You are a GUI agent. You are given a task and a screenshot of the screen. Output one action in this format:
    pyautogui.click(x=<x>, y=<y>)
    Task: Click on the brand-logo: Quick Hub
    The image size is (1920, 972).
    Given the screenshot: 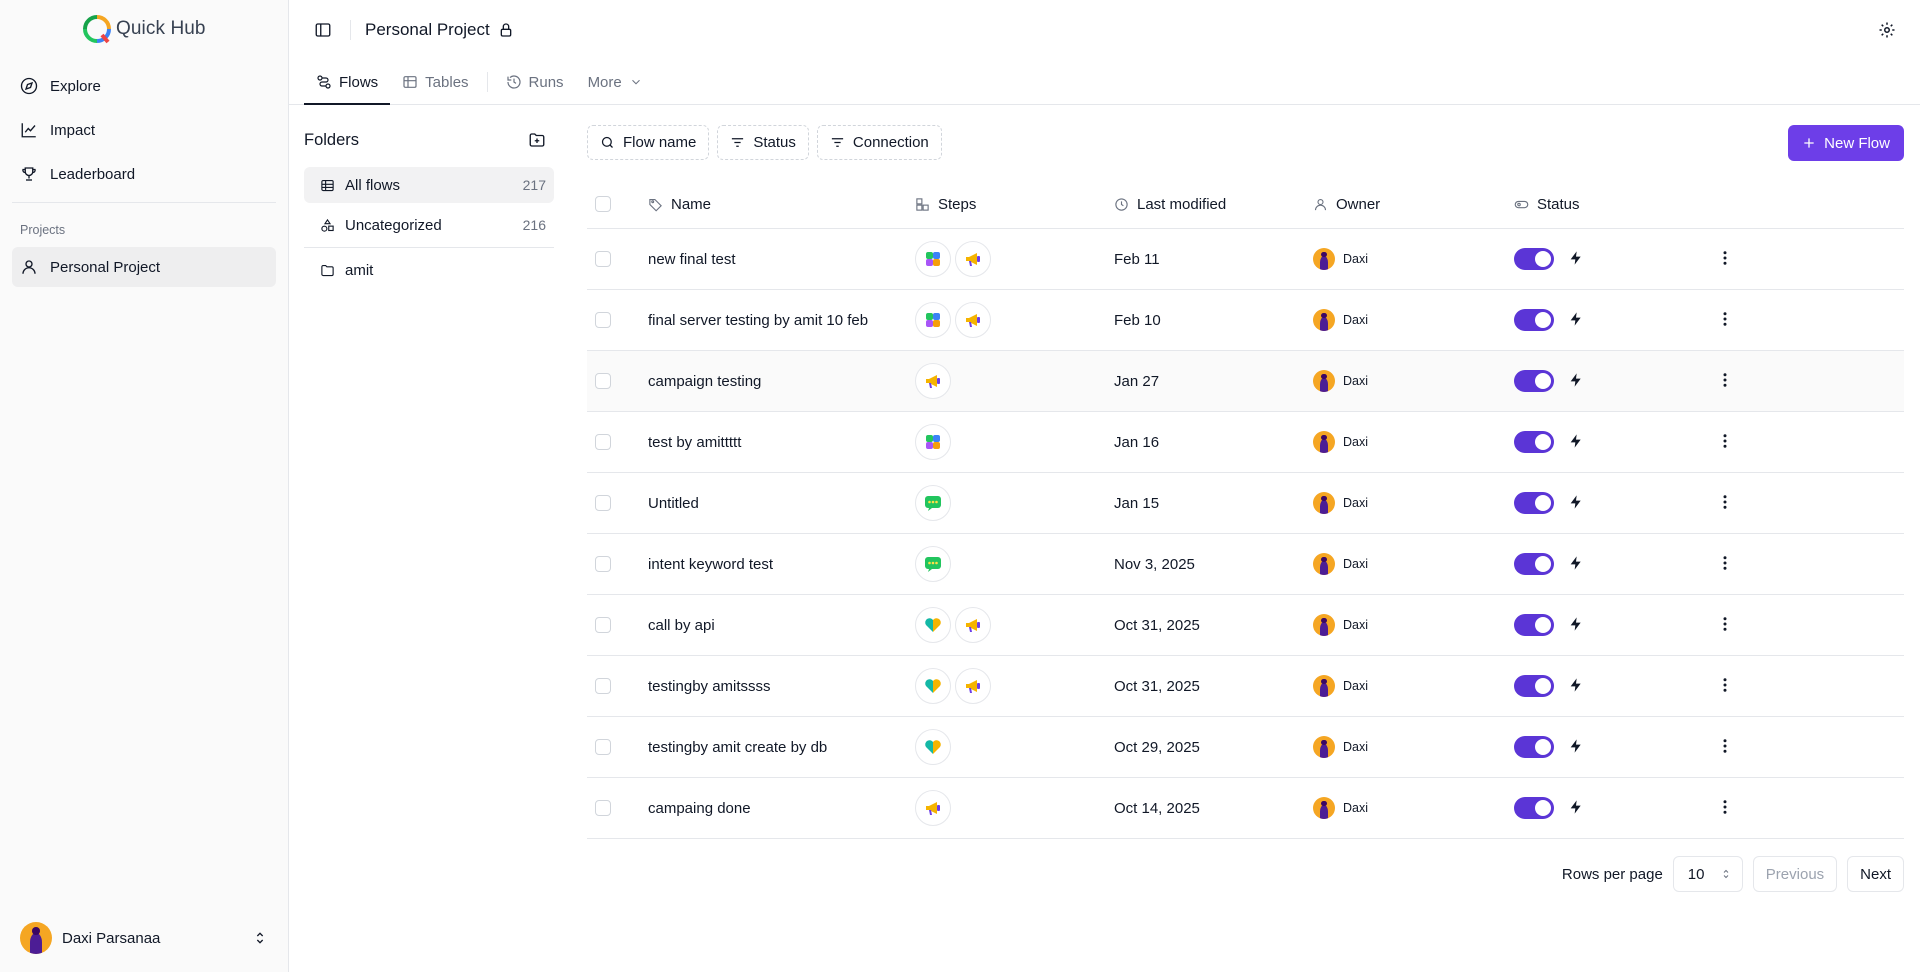 What is the action you would take?
    pyautogui.click(x=144, y=29)
    